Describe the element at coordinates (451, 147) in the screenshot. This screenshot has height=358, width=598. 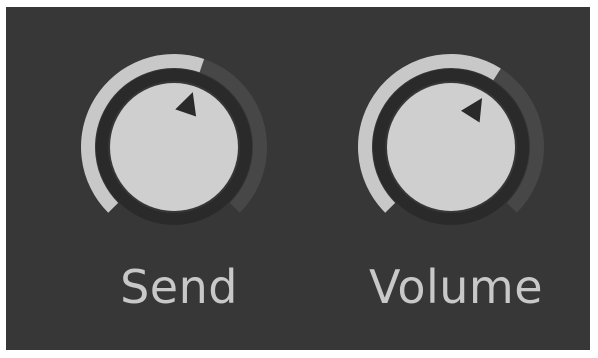
I see `volume-knob-face` at that location.